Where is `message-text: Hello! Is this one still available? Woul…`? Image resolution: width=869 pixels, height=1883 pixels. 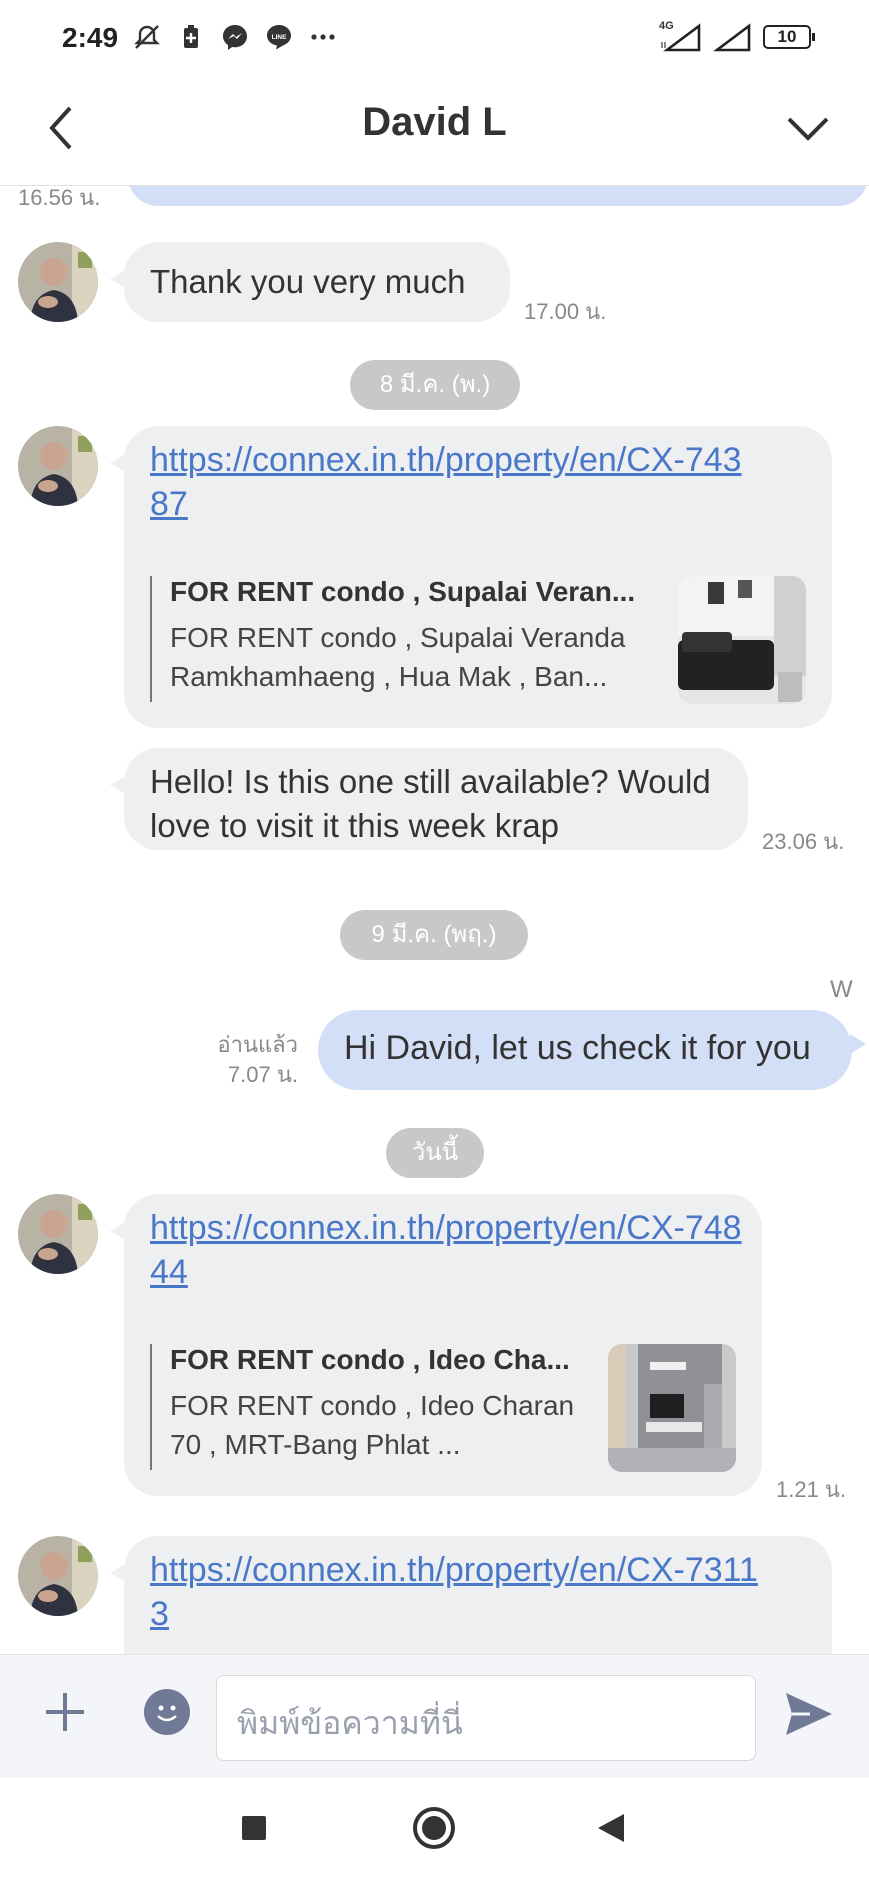
message-text: Hello! Is this one still available? Woul… is located at coordinates (430, 803).